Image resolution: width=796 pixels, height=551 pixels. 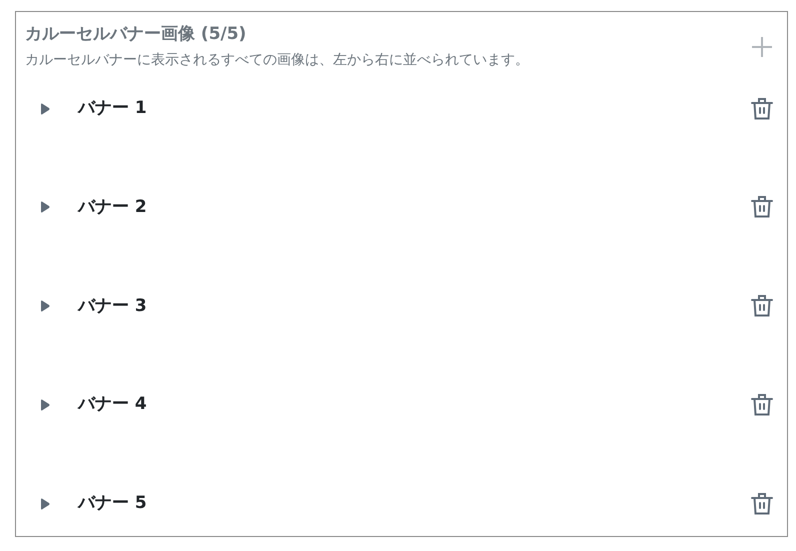 I want to click on panel-description: カルーセルバナーに表示されるすべての画像は、左から右に並べられています。, so click(x=277, y=60).